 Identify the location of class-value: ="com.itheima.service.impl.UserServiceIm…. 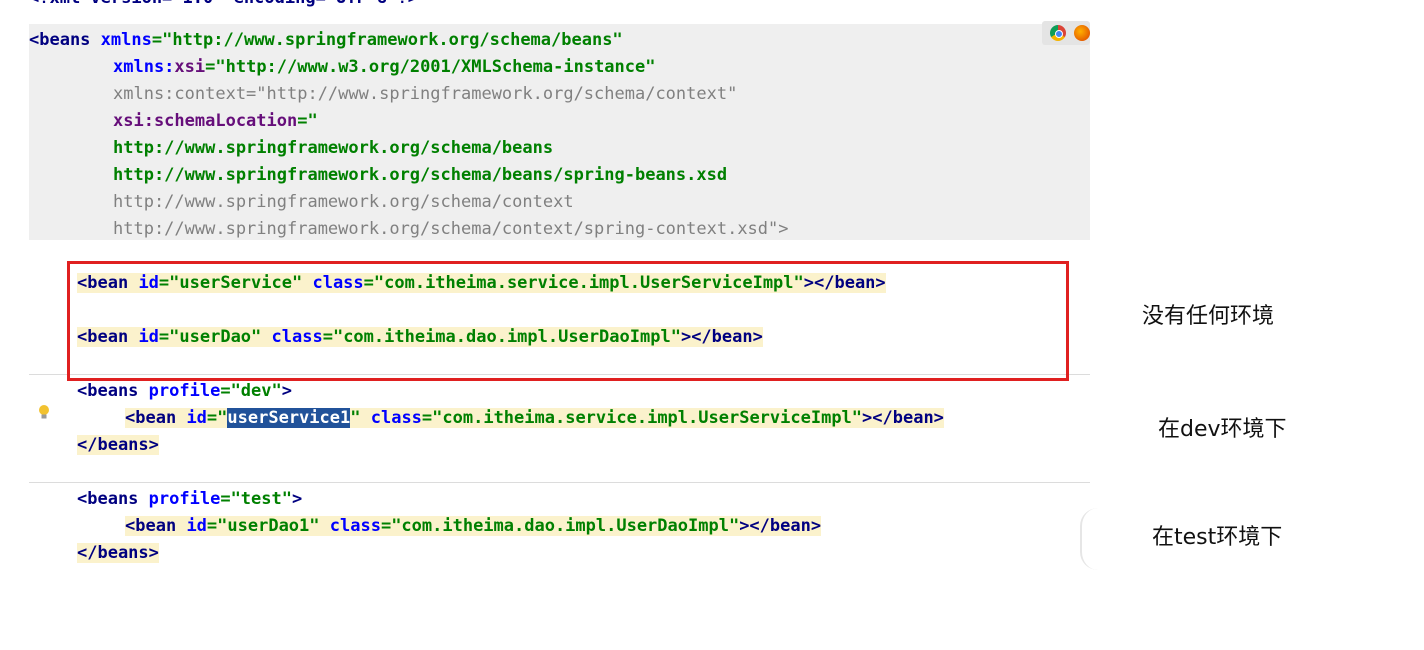
(642, 418).